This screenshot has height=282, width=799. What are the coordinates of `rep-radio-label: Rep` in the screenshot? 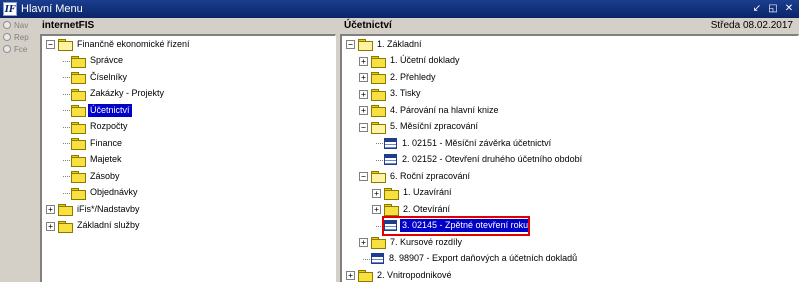 It's located at (21, 37).